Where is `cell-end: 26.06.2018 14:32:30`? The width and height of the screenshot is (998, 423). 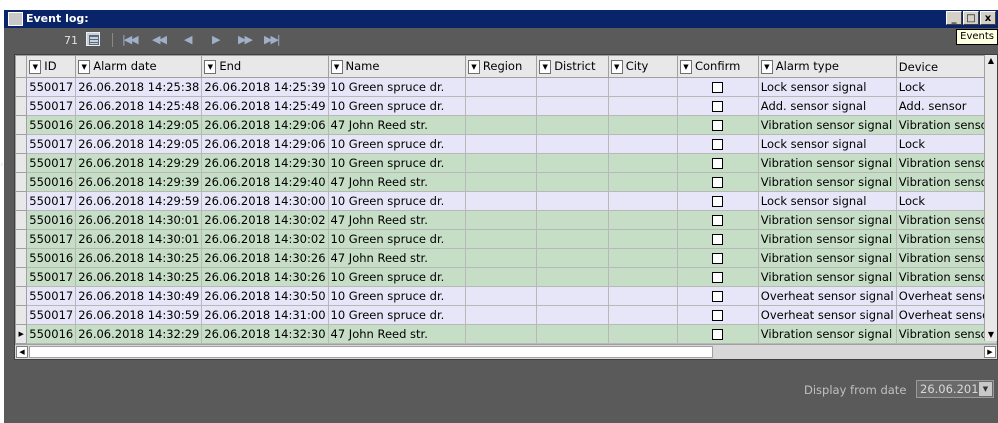
cell-end: 26.06.2018 14:32:30 is located at coordinates (265, 334).